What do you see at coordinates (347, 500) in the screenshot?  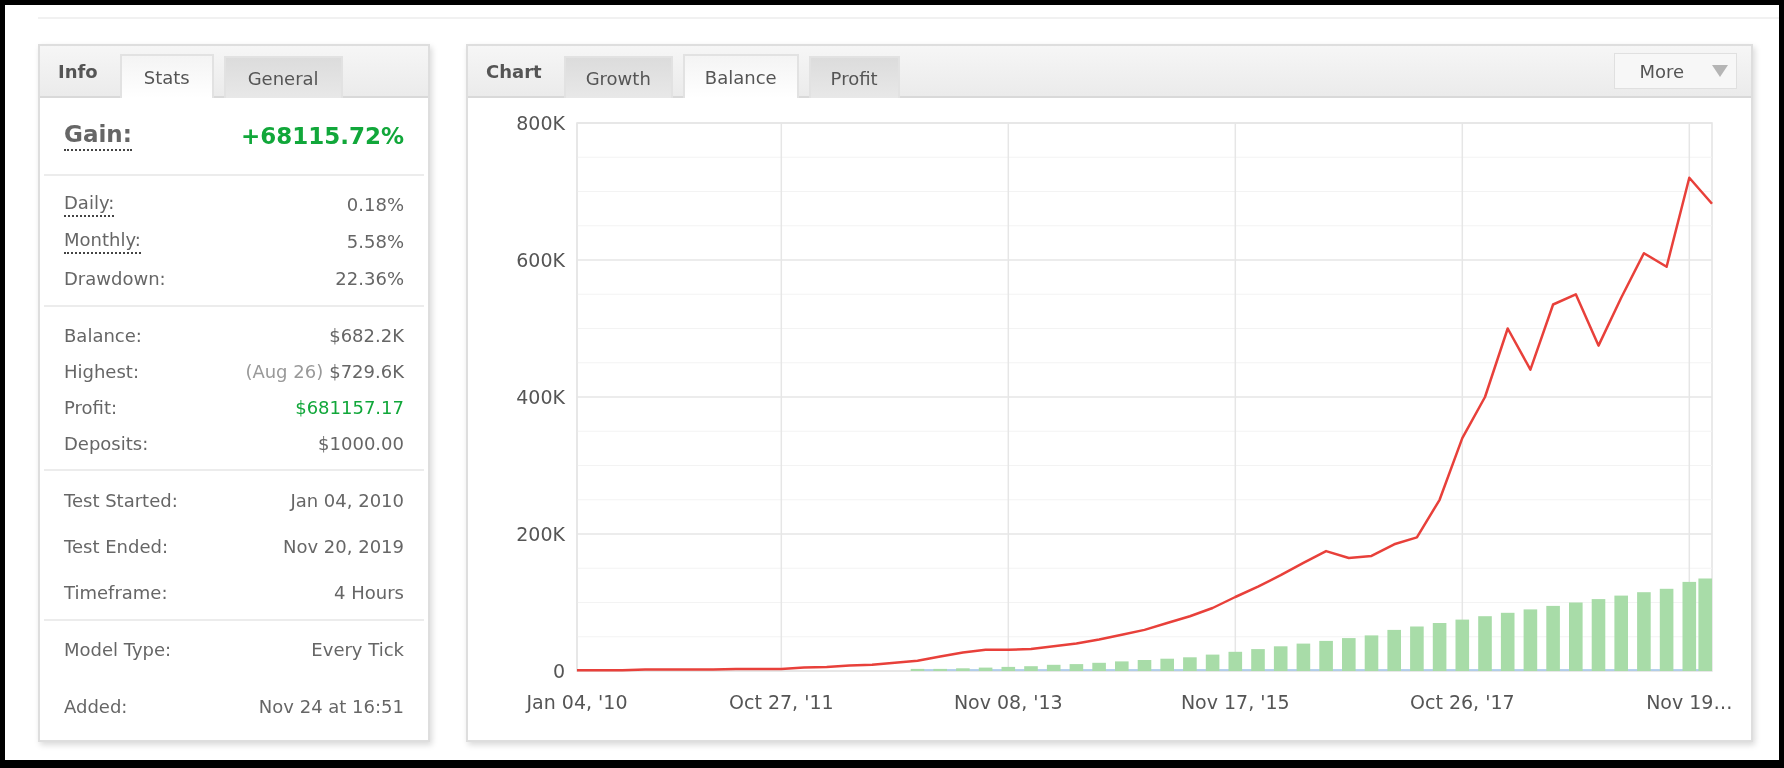 I see `stat-value: Jan 04, 2010` at bounding box center [347, 500].